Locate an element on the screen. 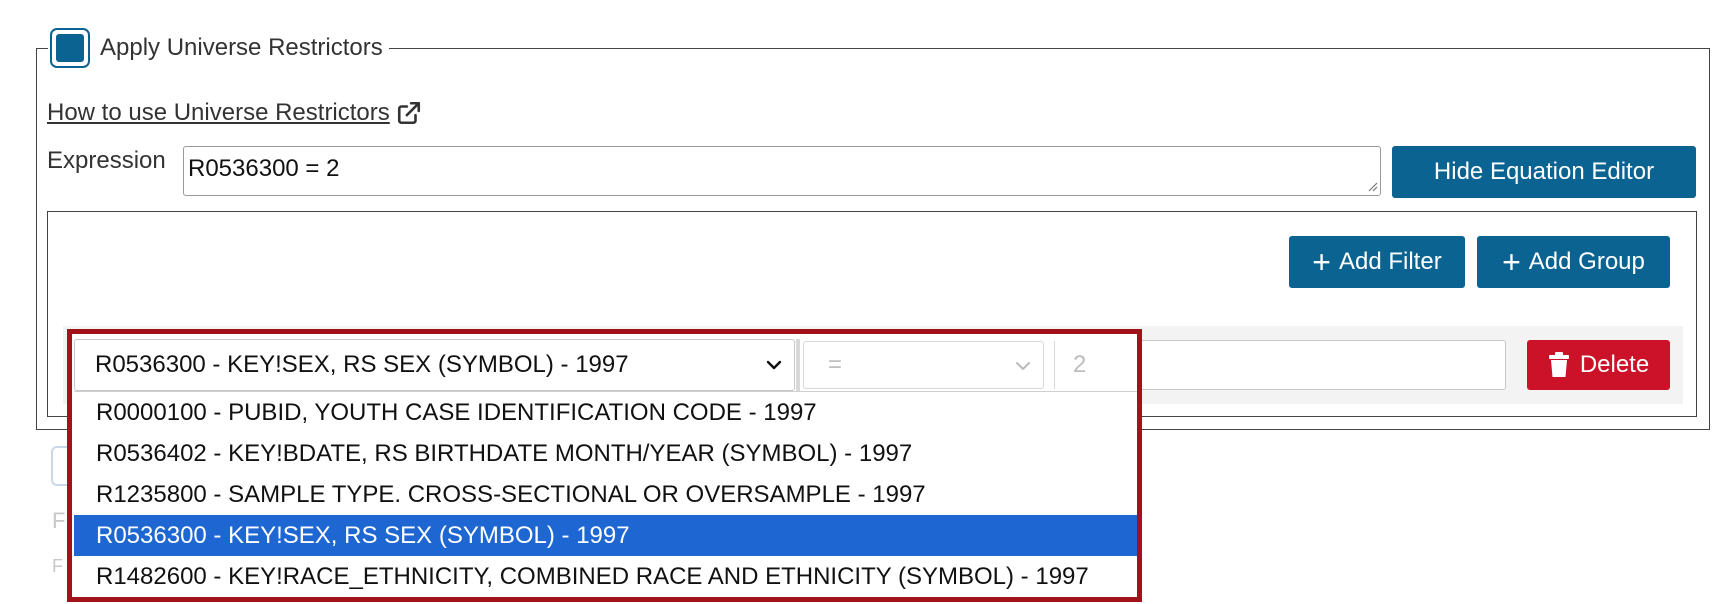 The image size is (1734, 604). add-group-label: Add Group is located at coordinates (1586, 261).